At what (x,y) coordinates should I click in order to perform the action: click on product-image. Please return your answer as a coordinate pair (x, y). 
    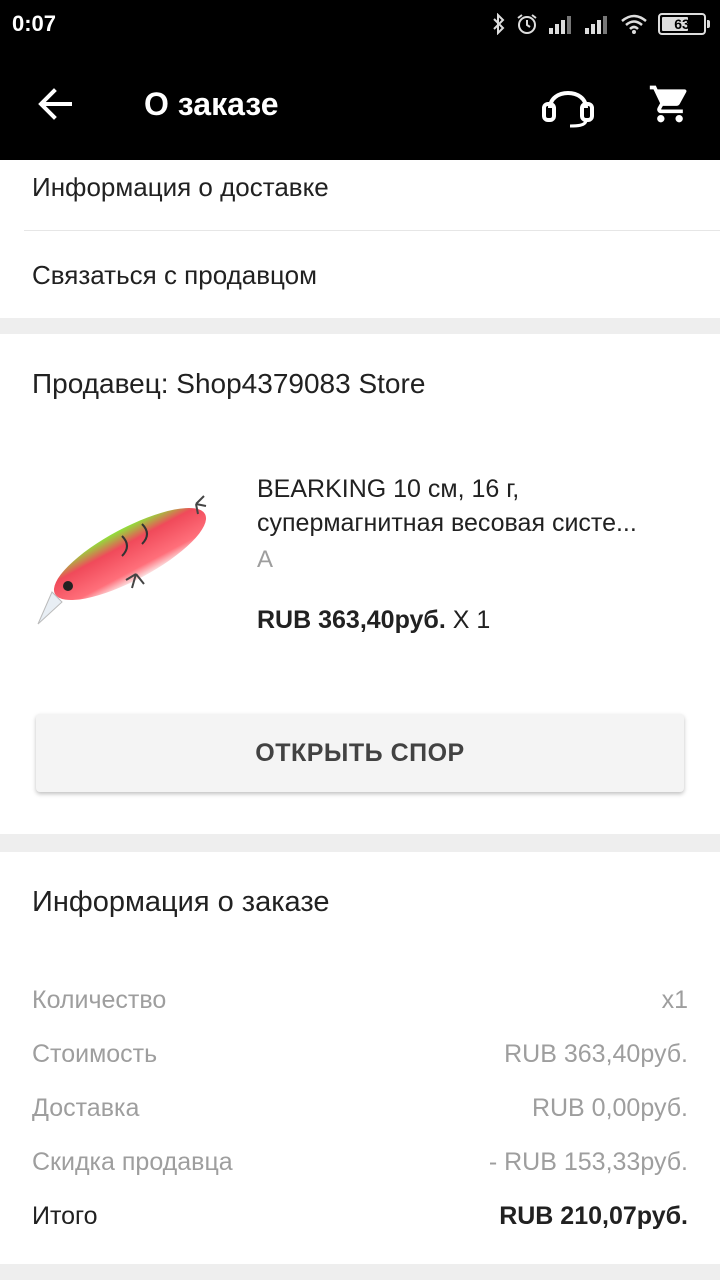
    Looking at the image, I should click on (130, 564).